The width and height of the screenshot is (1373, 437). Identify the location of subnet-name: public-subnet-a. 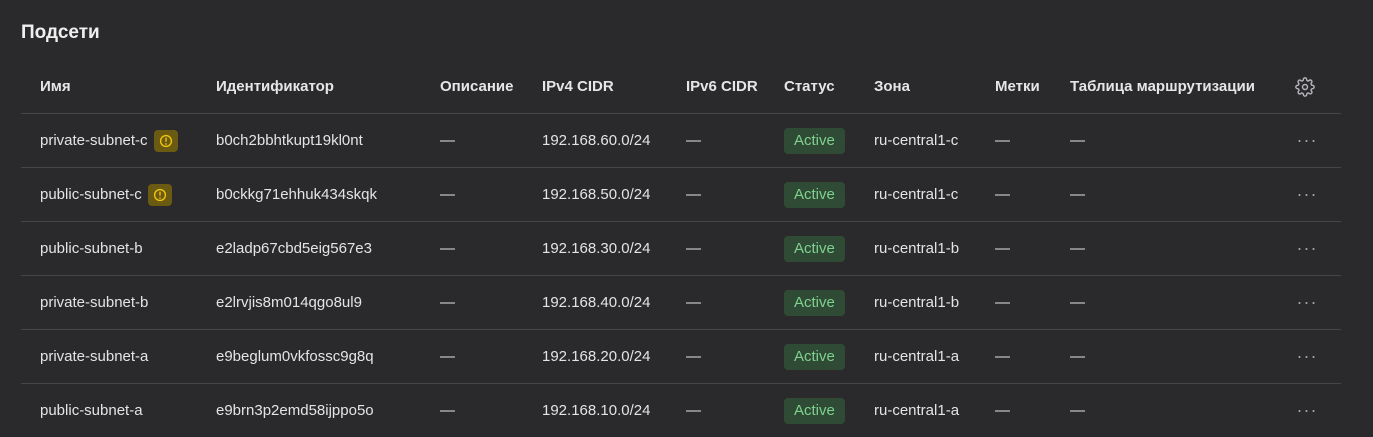
(91, 410).